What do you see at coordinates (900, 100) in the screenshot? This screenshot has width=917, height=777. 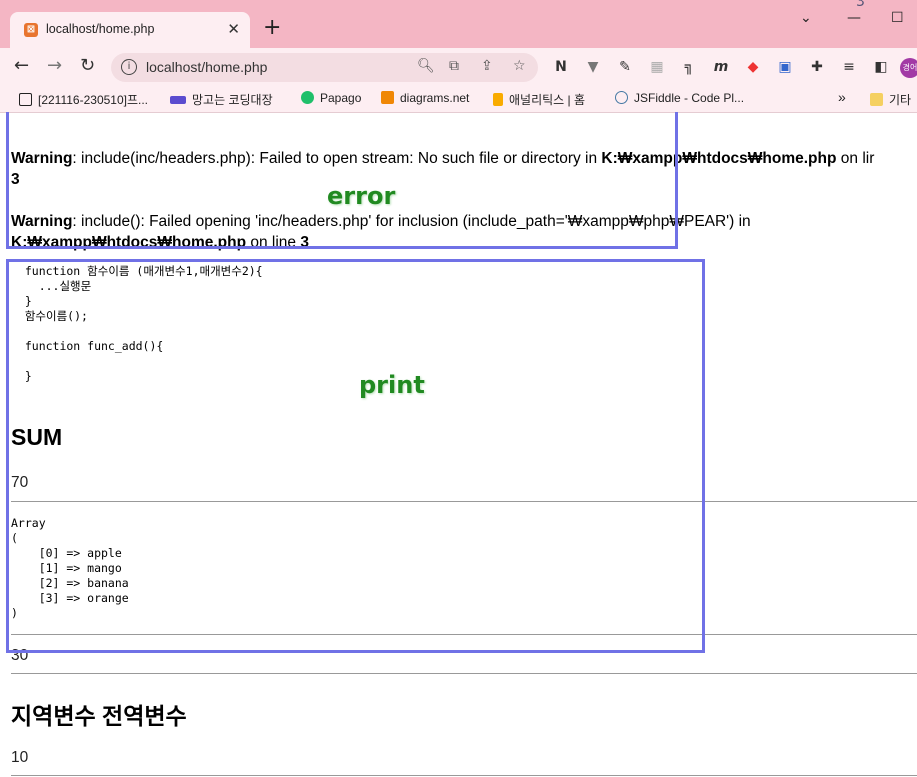 I see `bookmark-label: 기타` at bounding box center [900, 100].